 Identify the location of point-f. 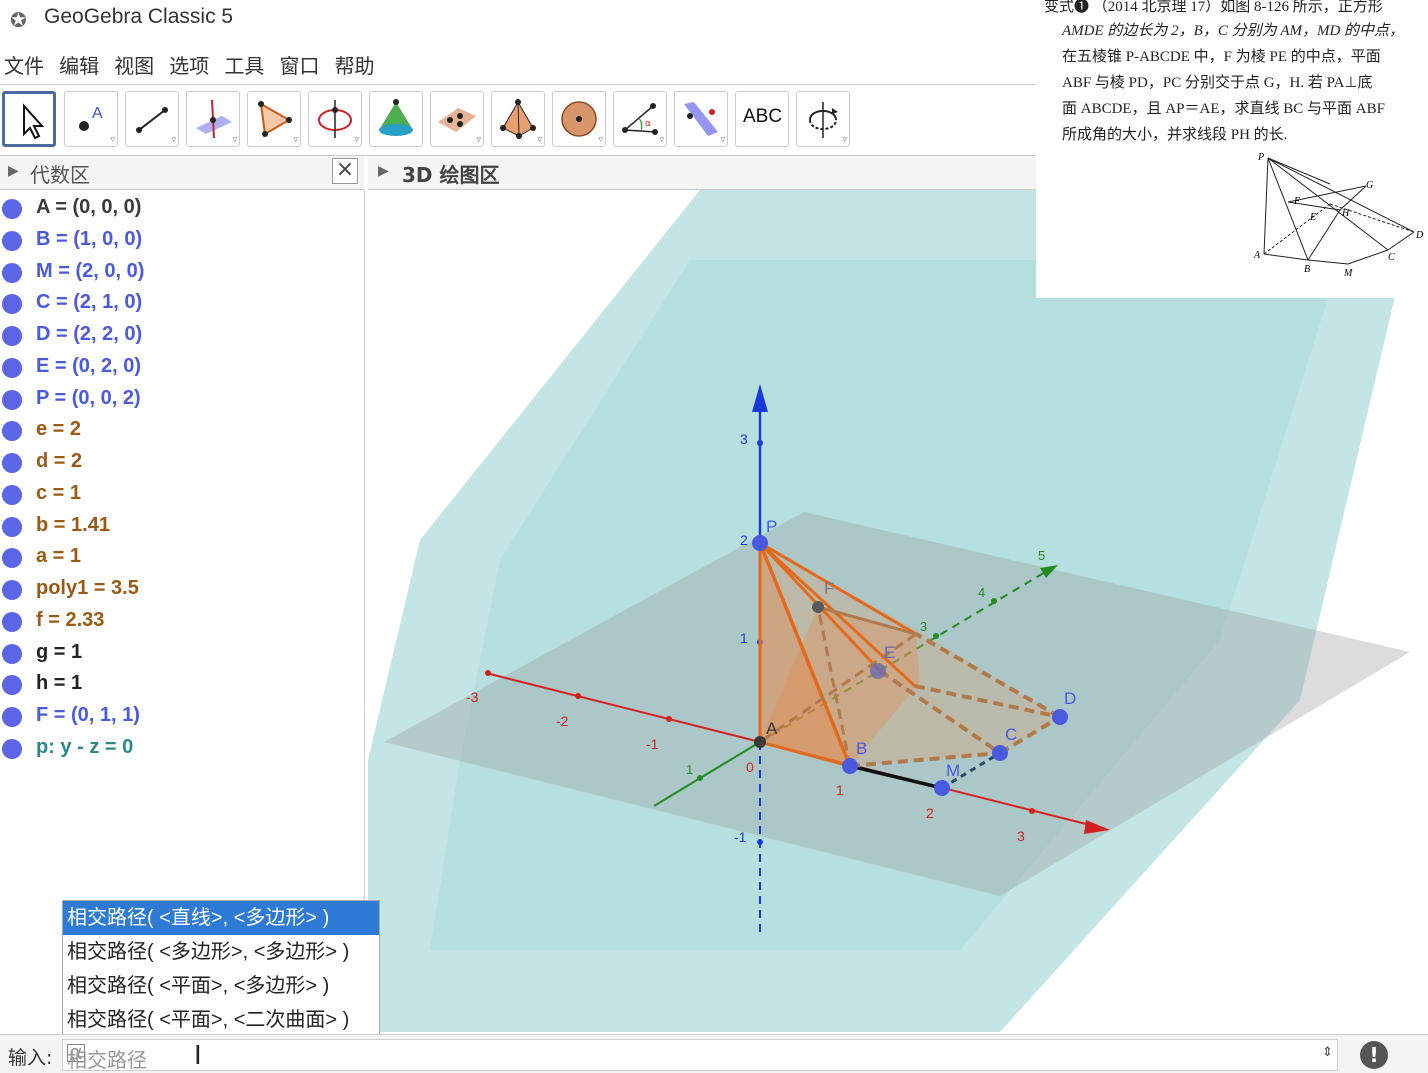
(818, 607).